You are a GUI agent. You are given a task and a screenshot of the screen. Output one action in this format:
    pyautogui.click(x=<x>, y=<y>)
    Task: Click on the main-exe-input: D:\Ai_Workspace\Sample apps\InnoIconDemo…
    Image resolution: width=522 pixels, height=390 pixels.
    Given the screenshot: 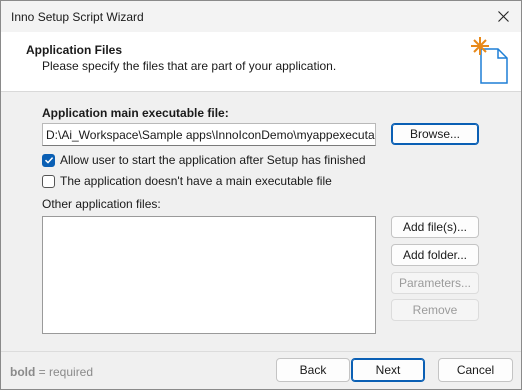 What is the action you would take?
    pyautogui.click(x=209, y=134)
    